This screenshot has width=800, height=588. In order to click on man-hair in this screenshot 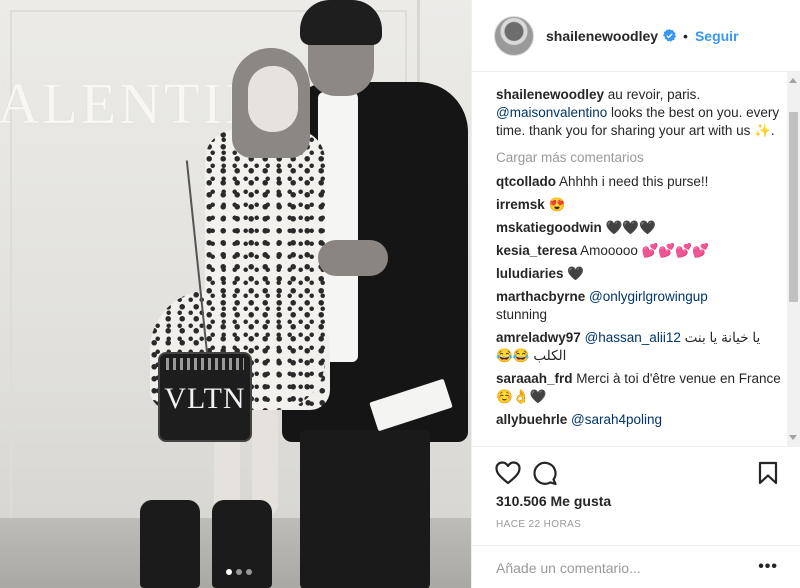, I will do `click(341, 22)`.